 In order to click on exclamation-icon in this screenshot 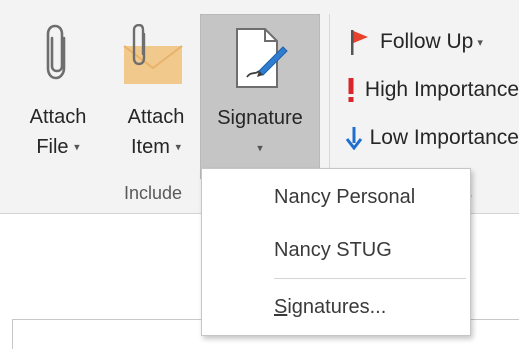, I will do `click(351, 90)`.